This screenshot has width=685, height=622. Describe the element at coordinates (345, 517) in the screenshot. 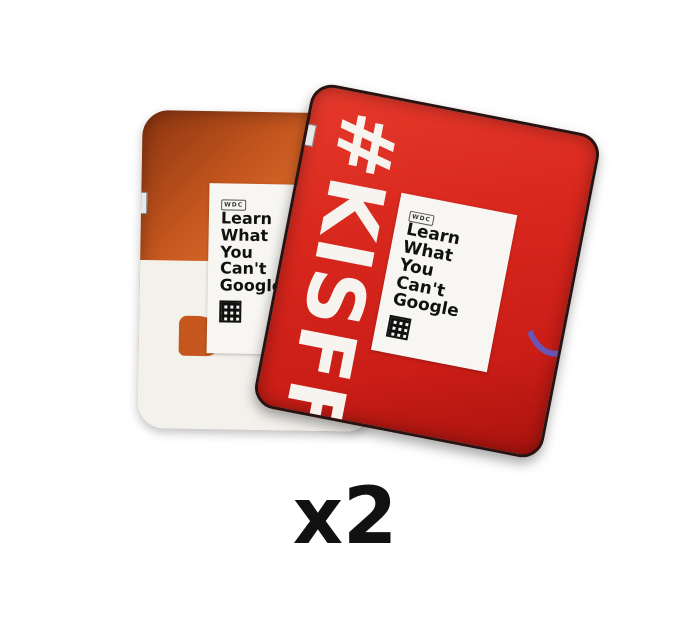

I see `quantity-label: x2` at that location.